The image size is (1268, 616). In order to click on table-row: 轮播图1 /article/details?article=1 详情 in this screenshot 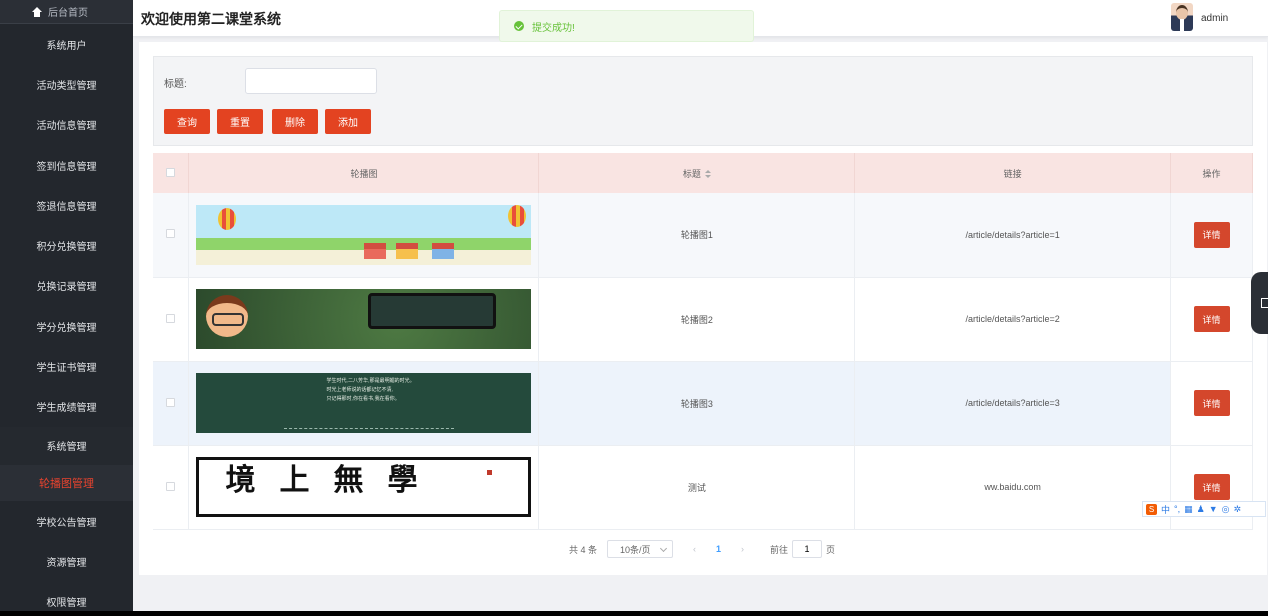, I will do `click(703, 235)`.